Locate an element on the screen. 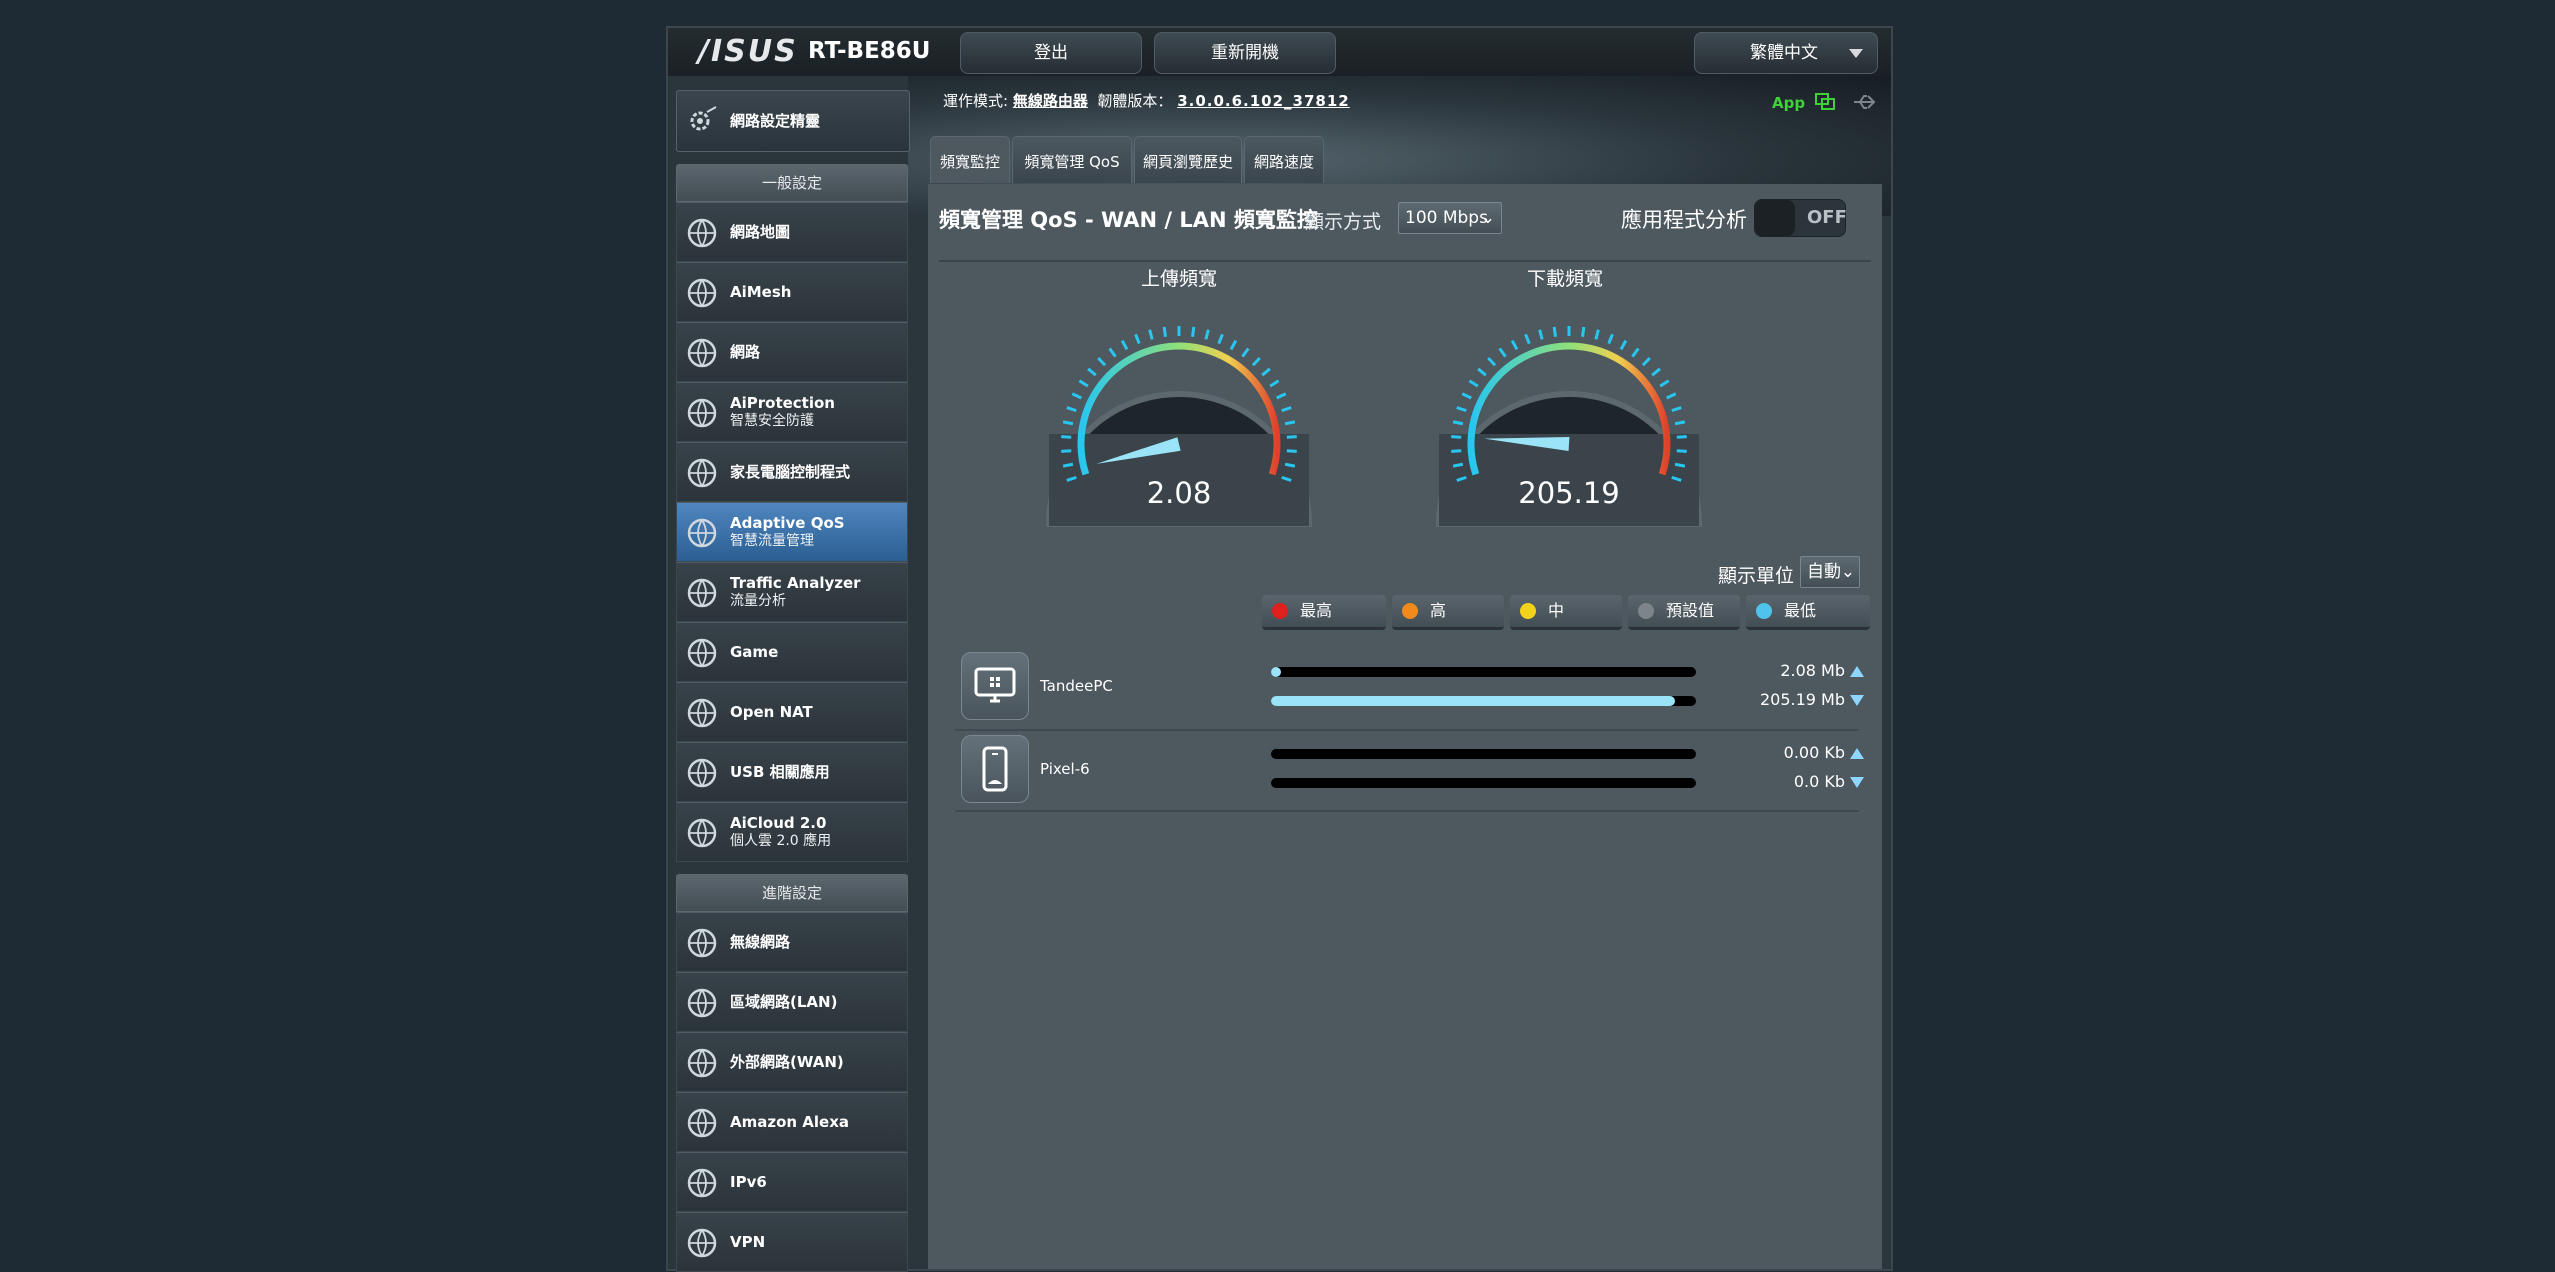  app-analysis-label: 應用程式分析 is located at coordinates (1684, 220).